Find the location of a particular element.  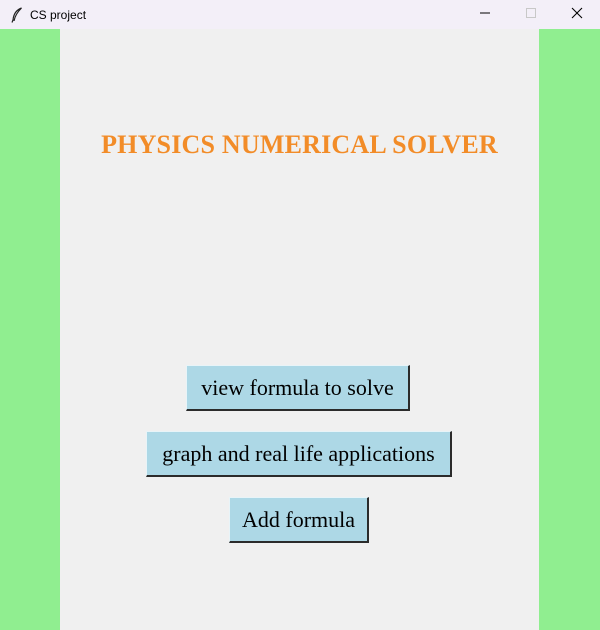

title-bar: CS project is located at coordinates (300, 14).